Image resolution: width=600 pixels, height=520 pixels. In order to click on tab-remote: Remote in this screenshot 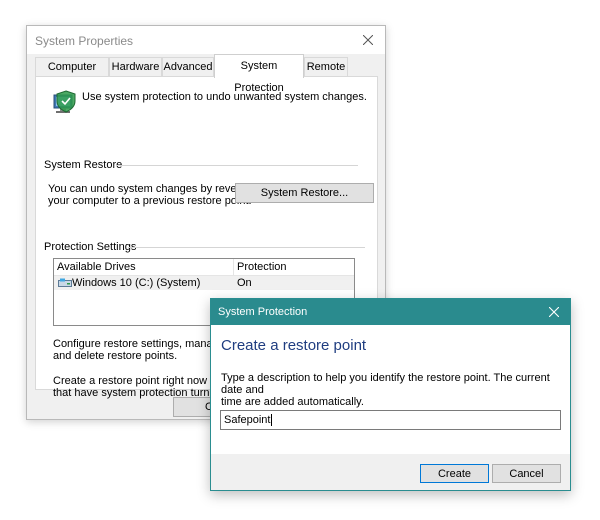, I will do `click(326, 67)`.